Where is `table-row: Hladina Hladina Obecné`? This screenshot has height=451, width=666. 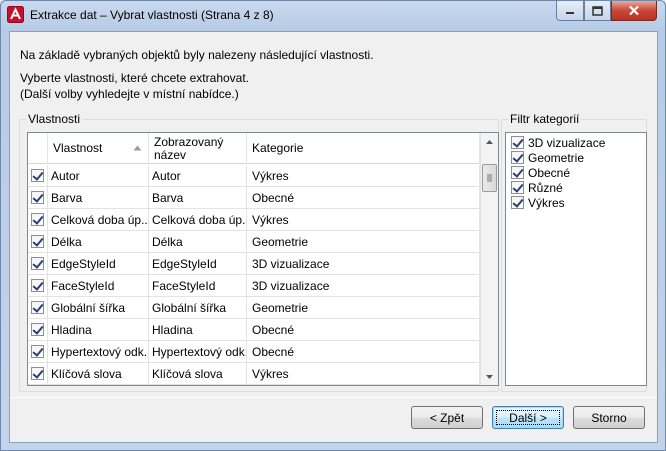 table-row: Hladina Hladina Obecné is located at coordinates (254, 330).